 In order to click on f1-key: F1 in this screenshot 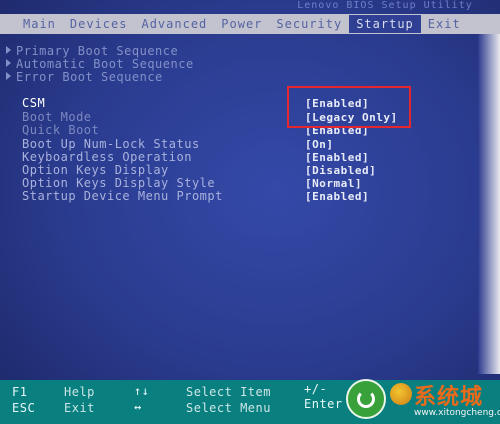, I will do `click(20, 392)`.